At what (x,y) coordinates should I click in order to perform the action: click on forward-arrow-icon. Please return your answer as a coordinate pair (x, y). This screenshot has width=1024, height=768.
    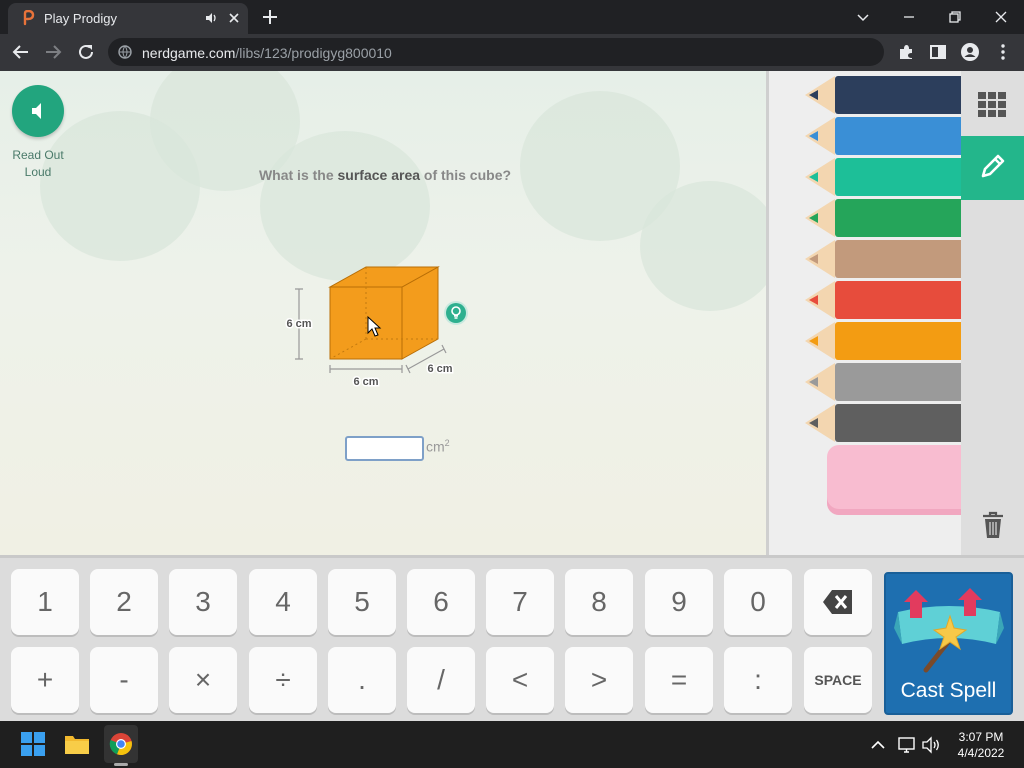
    Looking at the image, I should click on (53, 52).